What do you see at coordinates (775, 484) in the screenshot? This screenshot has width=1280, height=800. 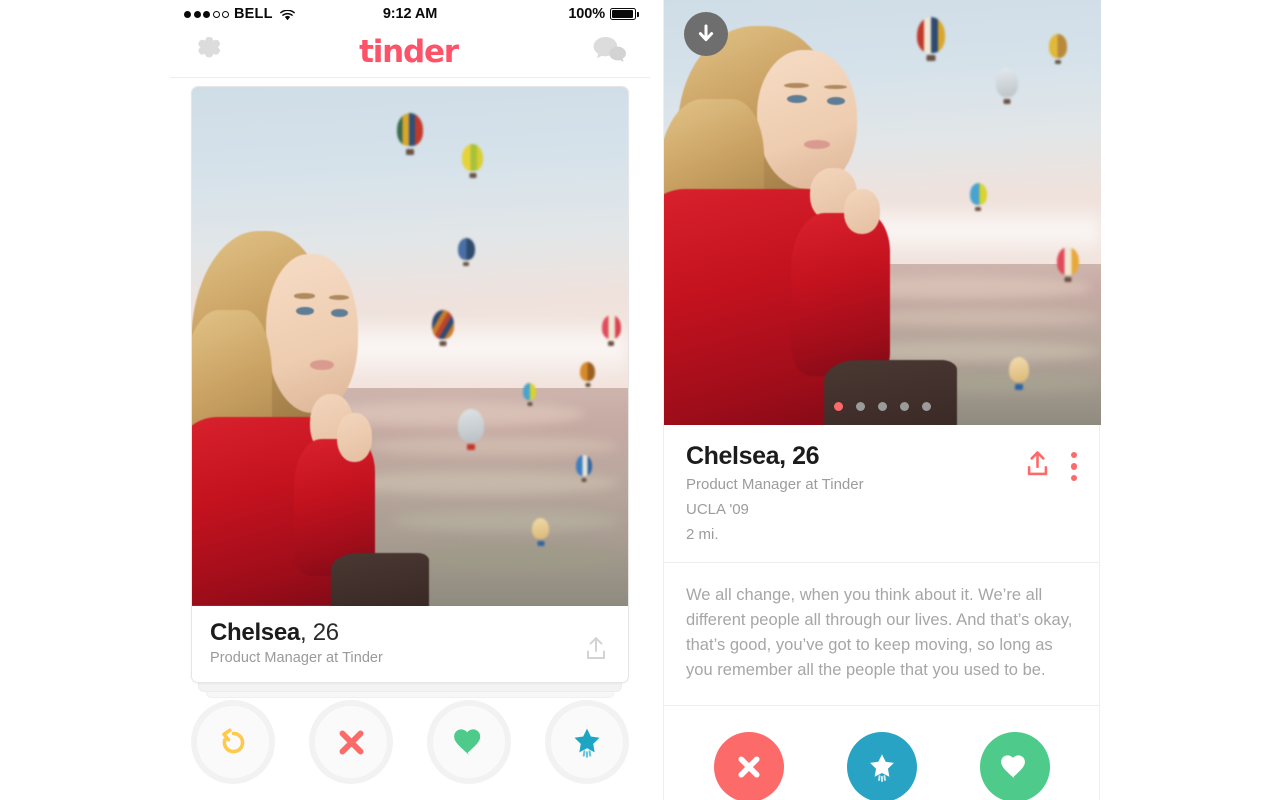 I see `detail-job: Product Manager at Tinder` at bounding box center [775, 484].